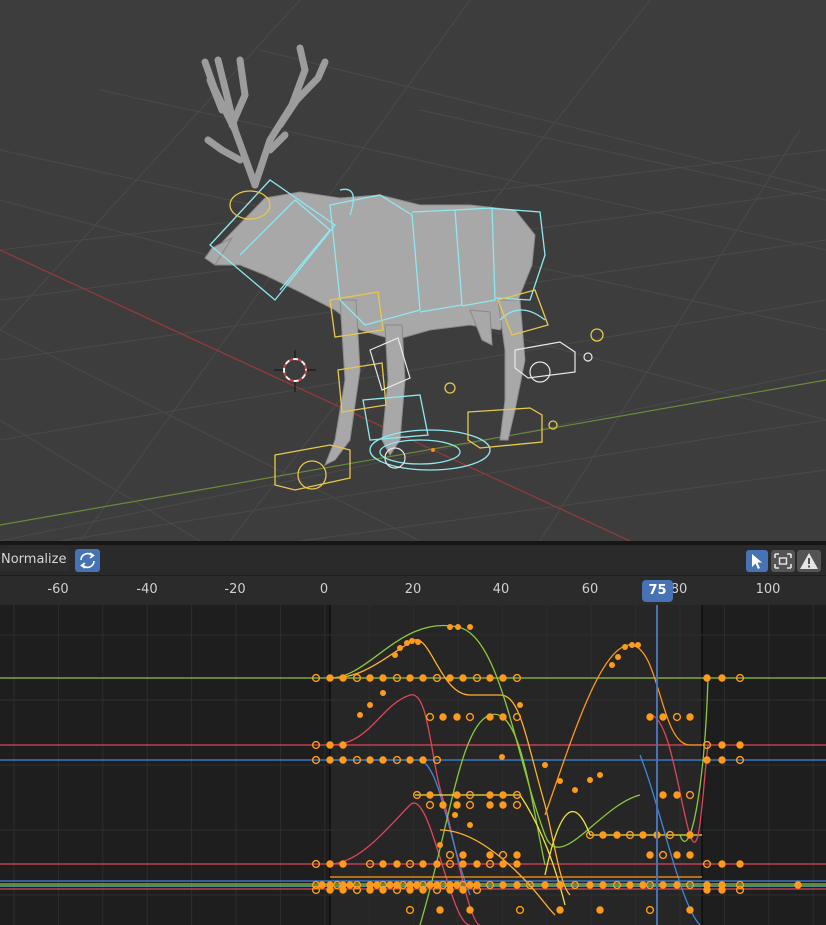 This screenshot has height=925, width=826. I want to click on frame-ruler: -60 -40 -20 0 20 40 60 80 100, so click(413, 590).